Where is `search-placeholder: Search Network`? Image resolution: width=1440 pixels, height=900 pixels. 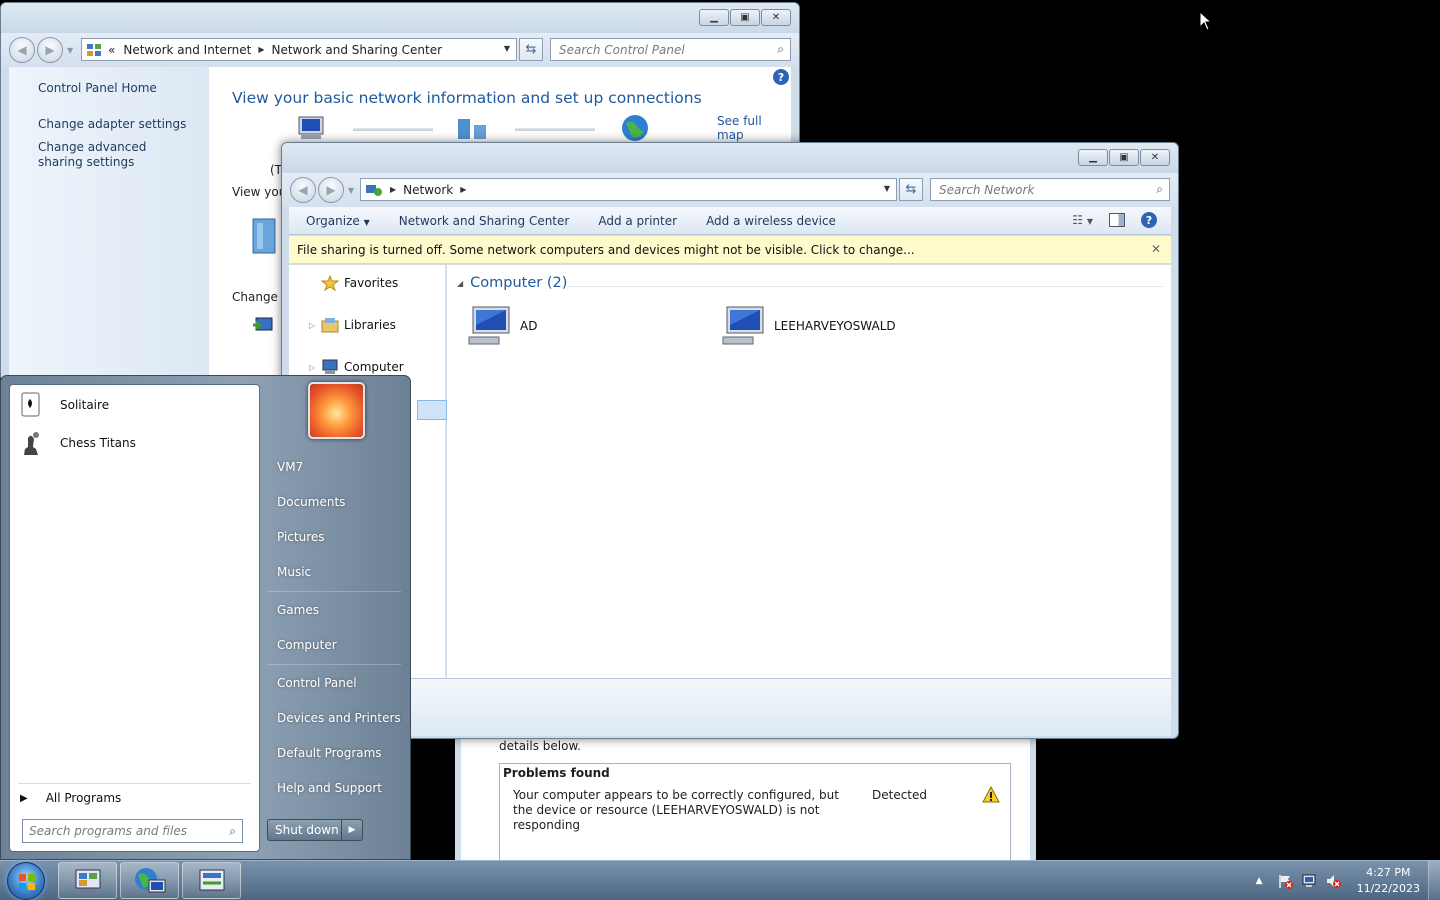 search-placeholder: Search Network is located at coordinates (987, 189).